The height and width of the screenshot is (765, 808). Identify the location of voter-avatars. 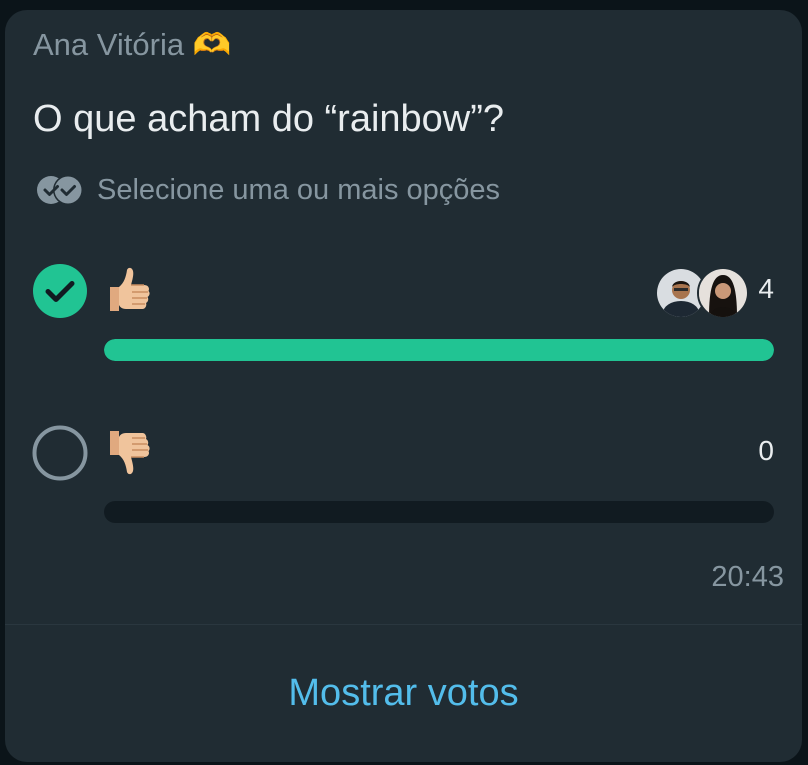
(702, 293).